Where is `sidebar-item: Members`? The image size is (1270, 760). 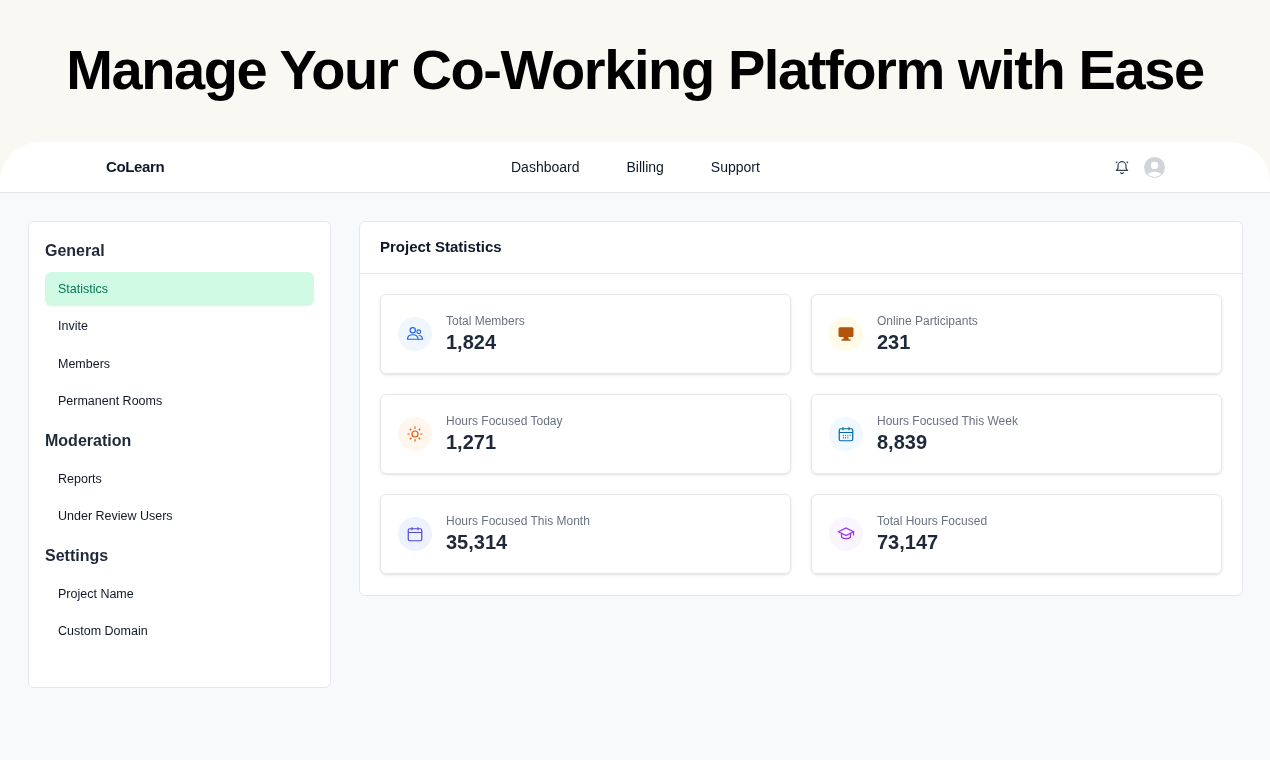
sidebar-item: Members is located at coordinates (179, 364).